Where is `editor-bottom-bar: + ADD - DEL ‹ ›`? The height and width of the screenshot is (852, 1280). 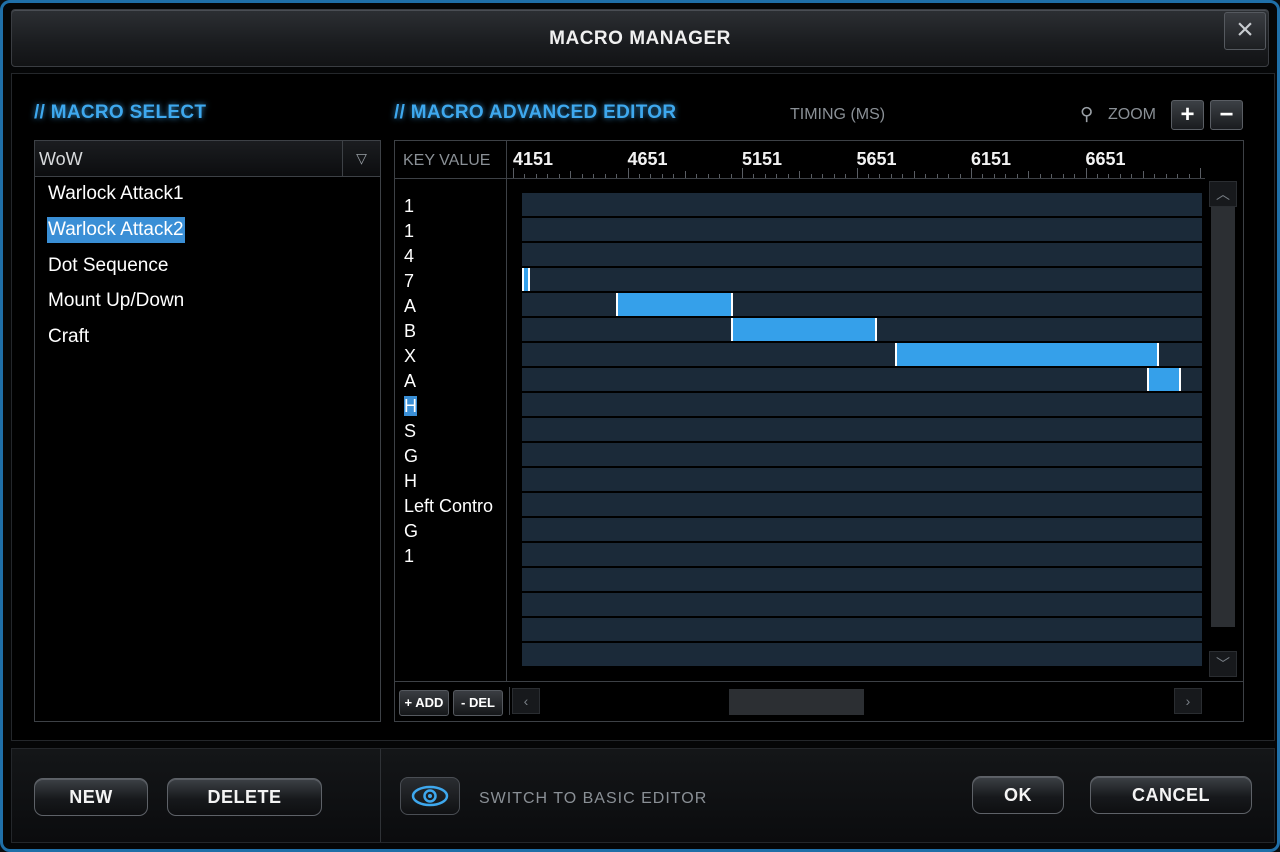
editor-bottom-bar: + ADD - DEL ‹ › is located at coordinates (819, 701).